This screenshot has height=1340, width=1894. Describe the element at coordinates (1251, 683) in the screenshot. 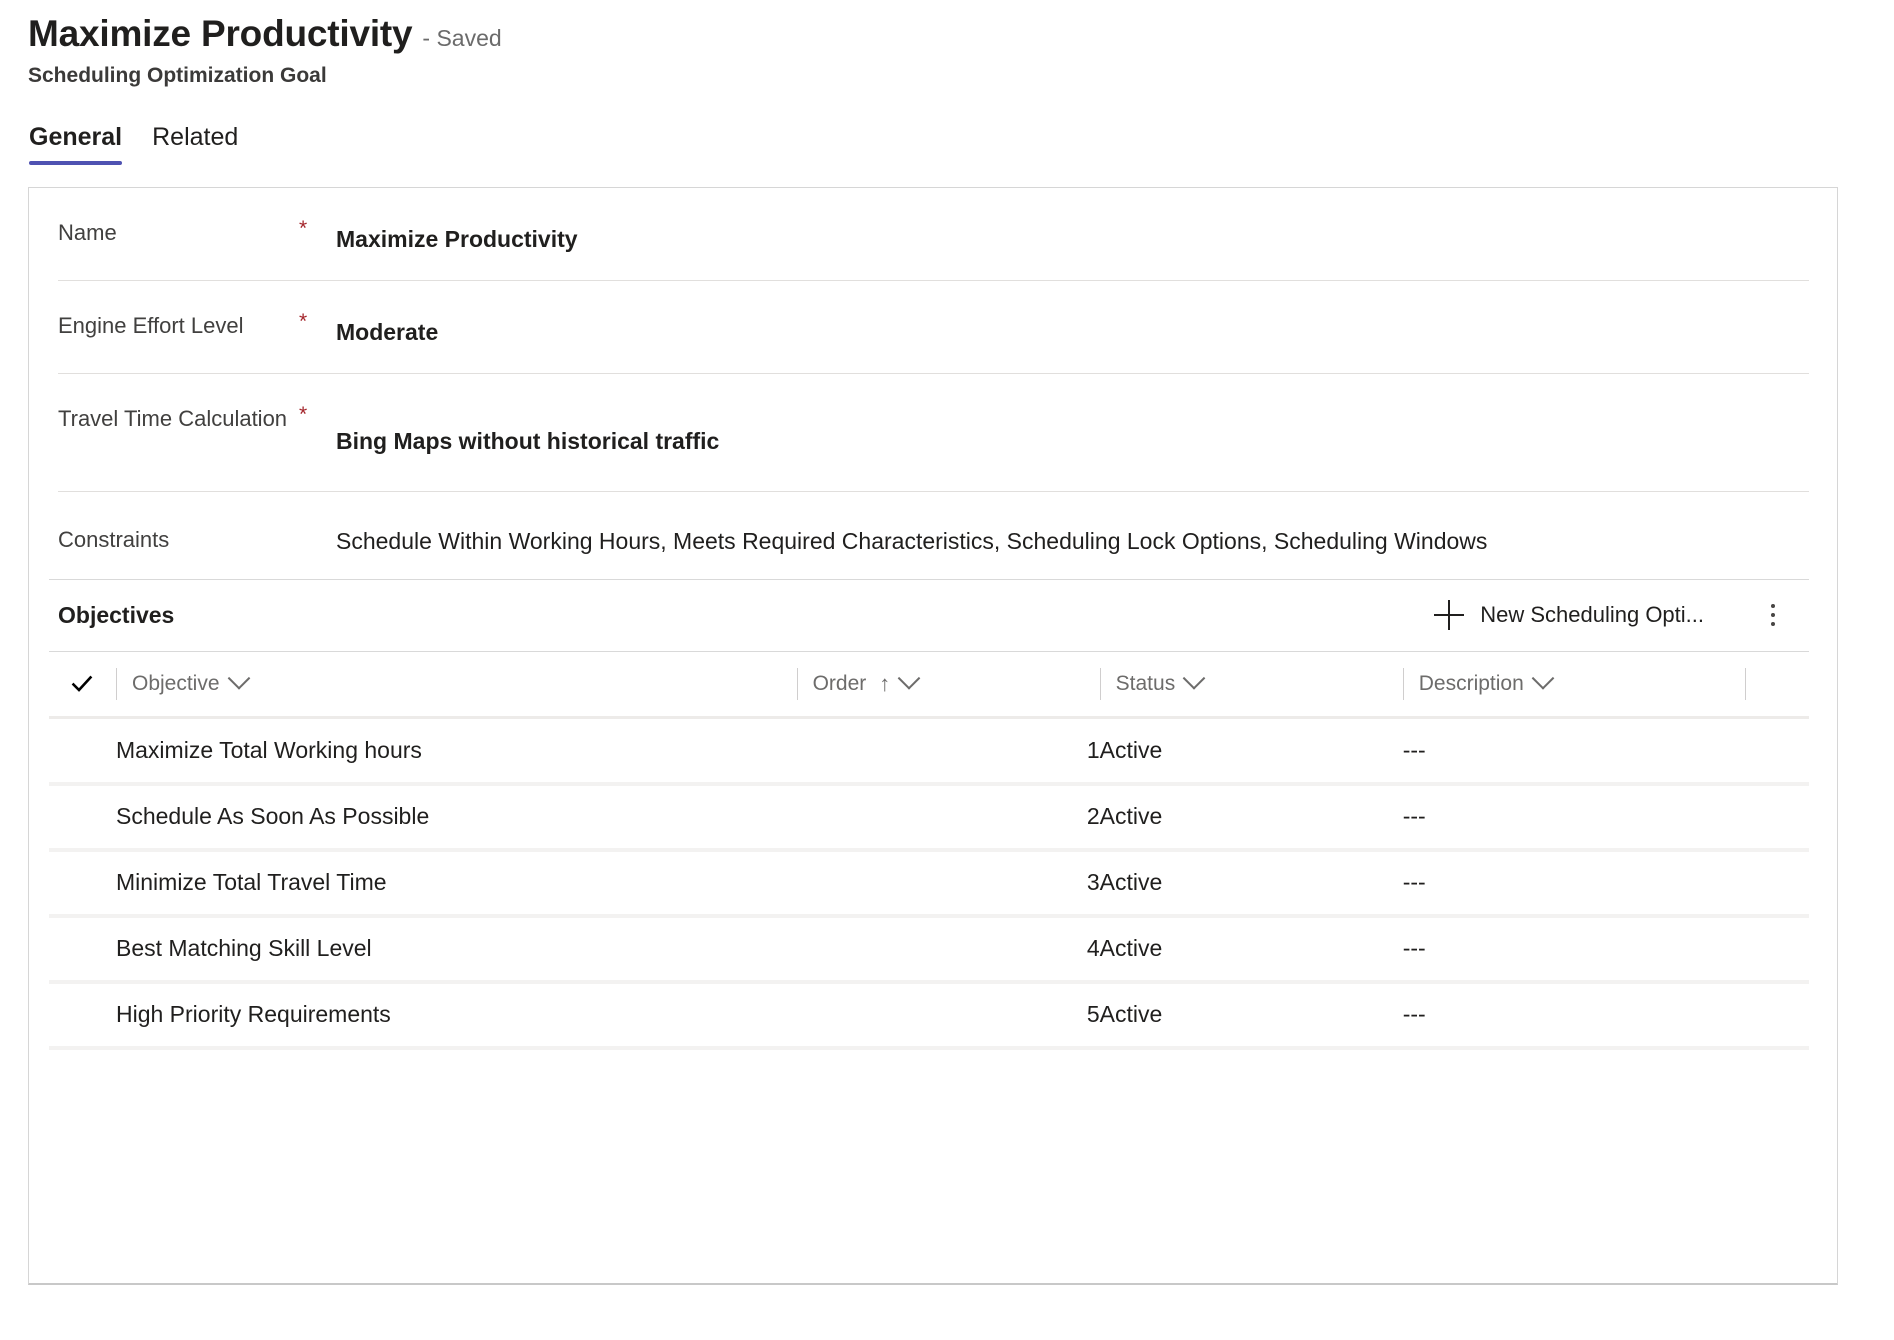

I see `column-header-status-inner: Status` at that location.